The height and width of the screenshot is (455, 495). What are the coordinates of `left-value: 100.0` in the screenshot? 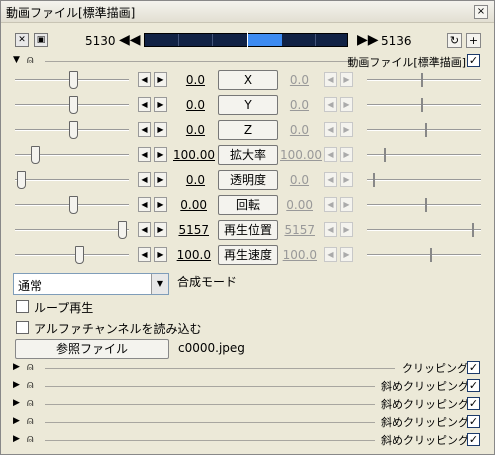 It's located at (191, 255).